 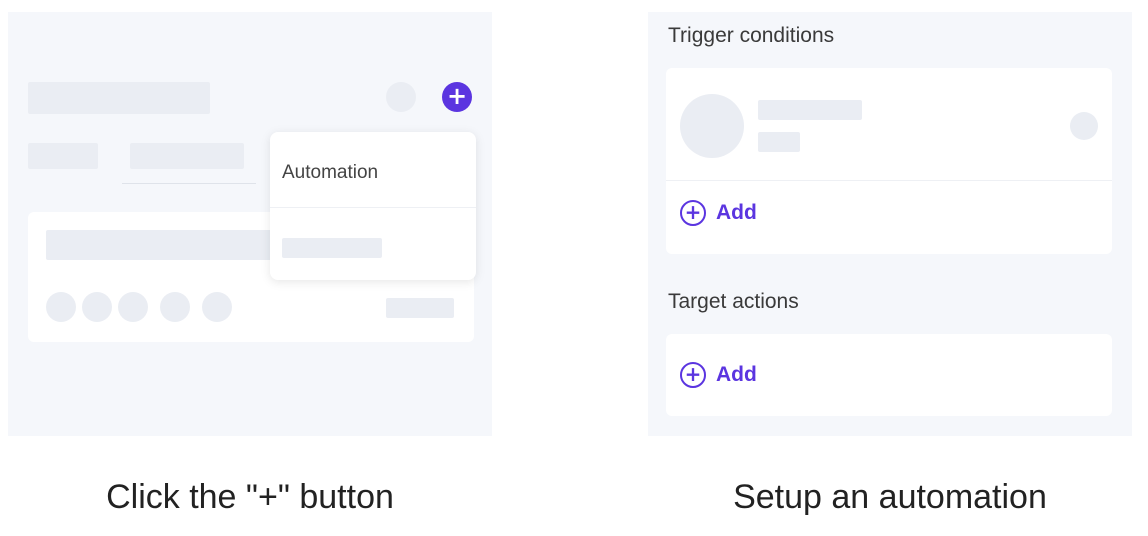 I want to click on skeleton-title, so click(x=119, y=98).